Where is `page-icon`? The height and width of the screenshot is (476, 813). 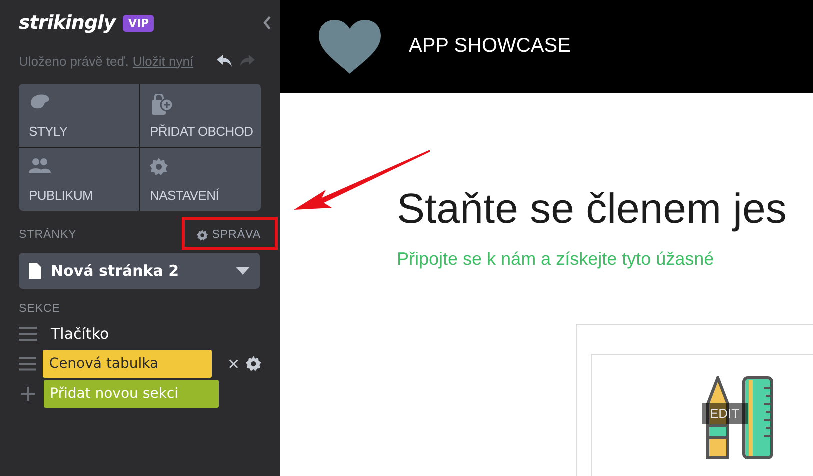 page-icon is located at coordinates (35, 271).